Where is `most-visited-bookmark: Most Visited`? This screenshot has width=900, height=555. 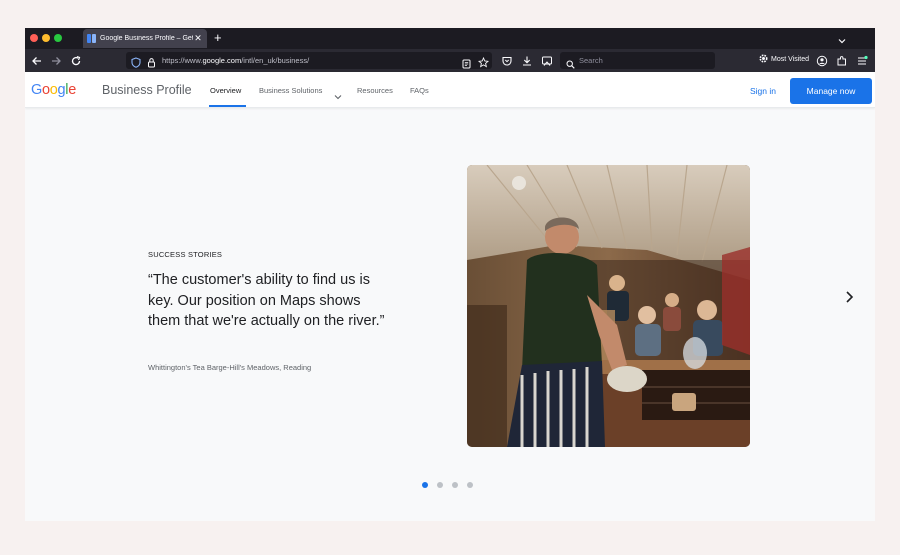 most-visited-bookmark: Most Visited is located at coordinates (784, 59).